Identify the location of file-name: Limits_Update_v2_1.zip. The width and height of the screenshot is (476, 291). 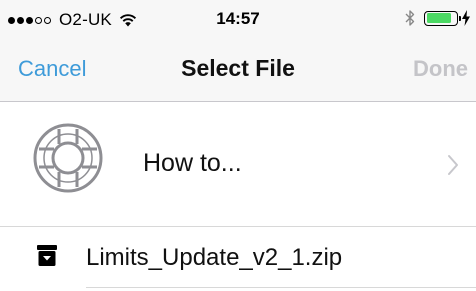
(214, 257).